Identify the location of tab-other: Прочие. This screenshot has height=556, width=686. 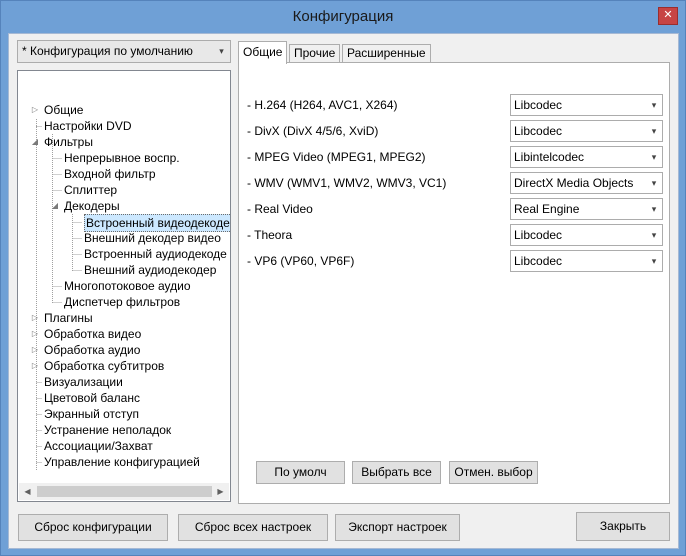
(315, 53).